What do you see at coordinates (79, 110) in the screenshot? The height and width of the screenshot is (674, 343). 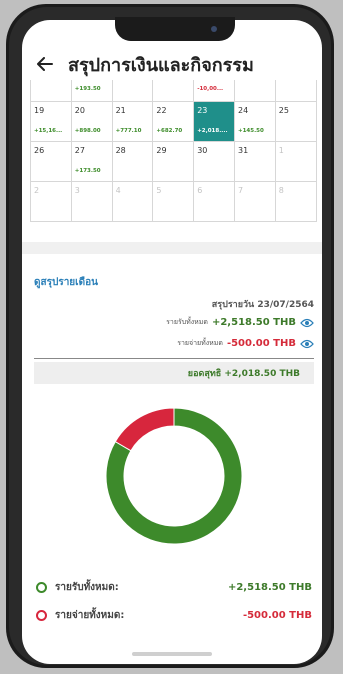 I see `calendar-day-number: 20` at bounding box center [79, 110].